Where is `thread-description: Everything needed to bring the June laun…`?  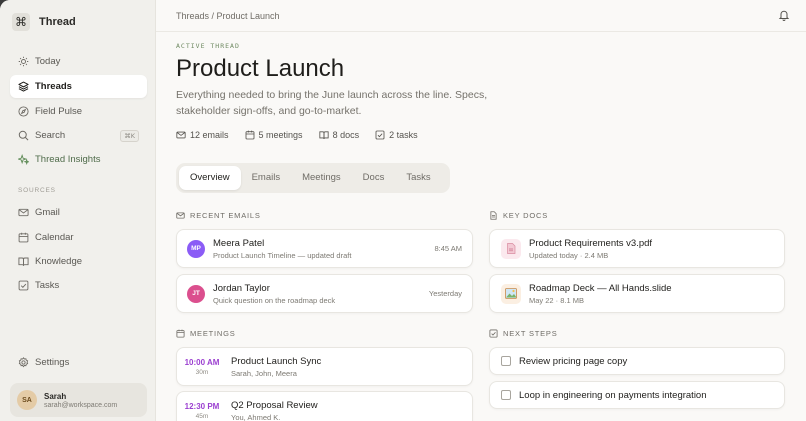
thread-description: Everything needed to bring the June laun… is located at coordinates (332, 103).